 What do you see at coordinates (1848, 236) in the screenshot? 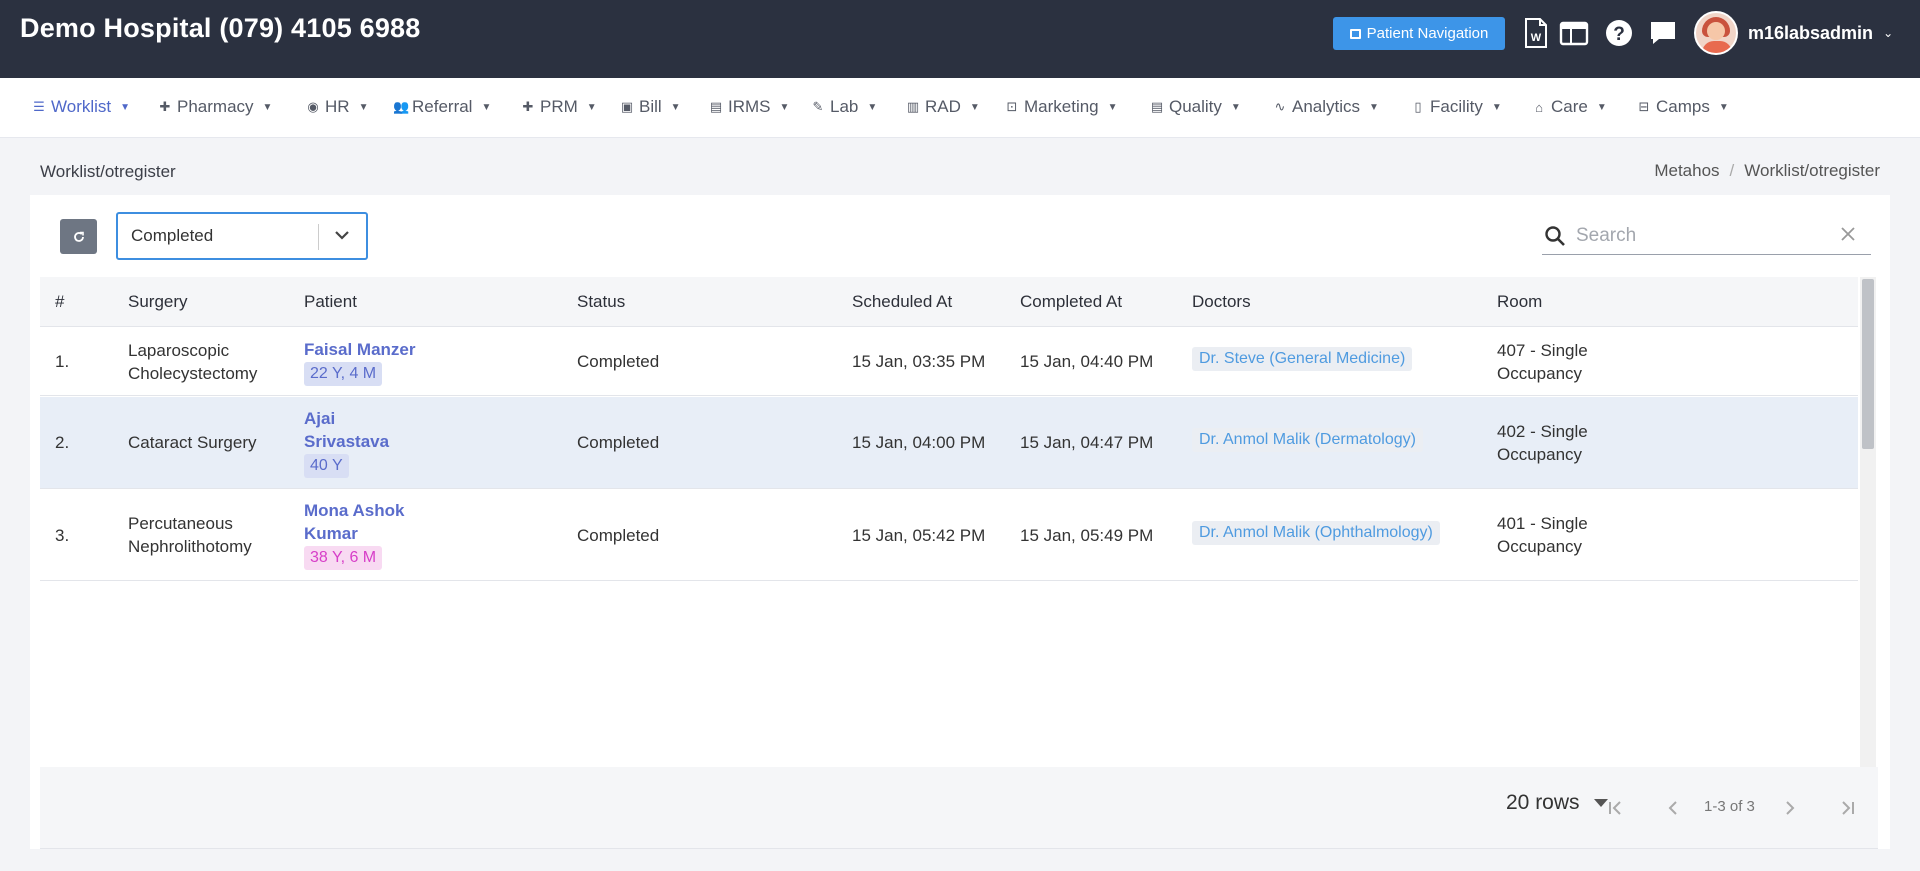
I see `close-icon` at bounding box center [1848, 236].